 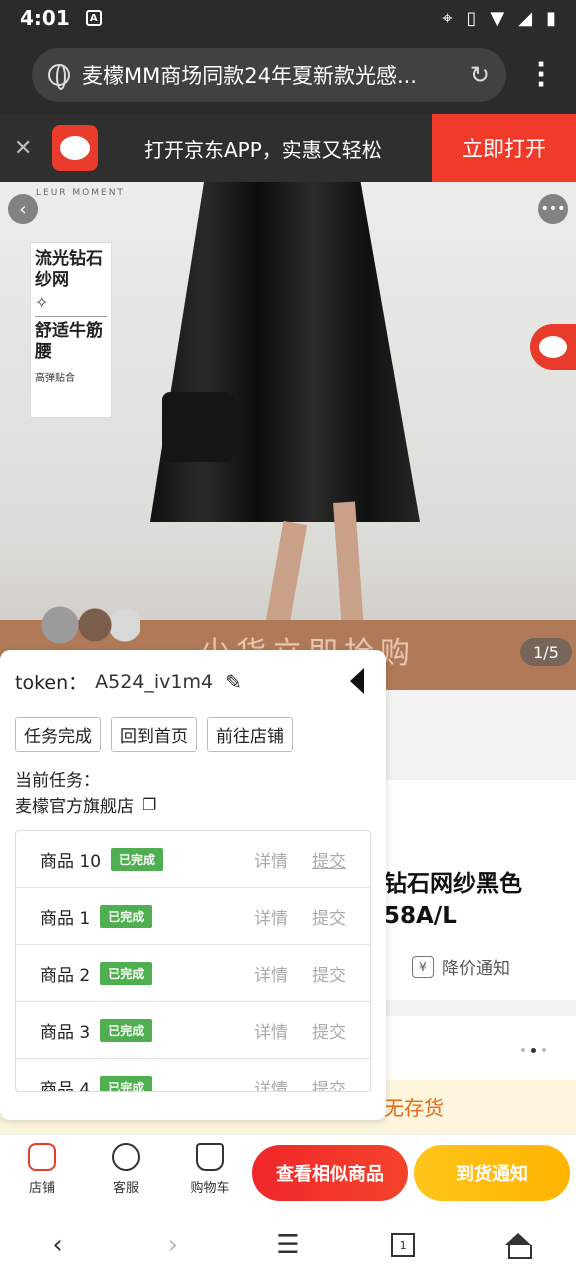 What do you see at coordinates (75, 148) in the screenshot?
I see `jd-logo-icon` at bounding box center [75, 148].